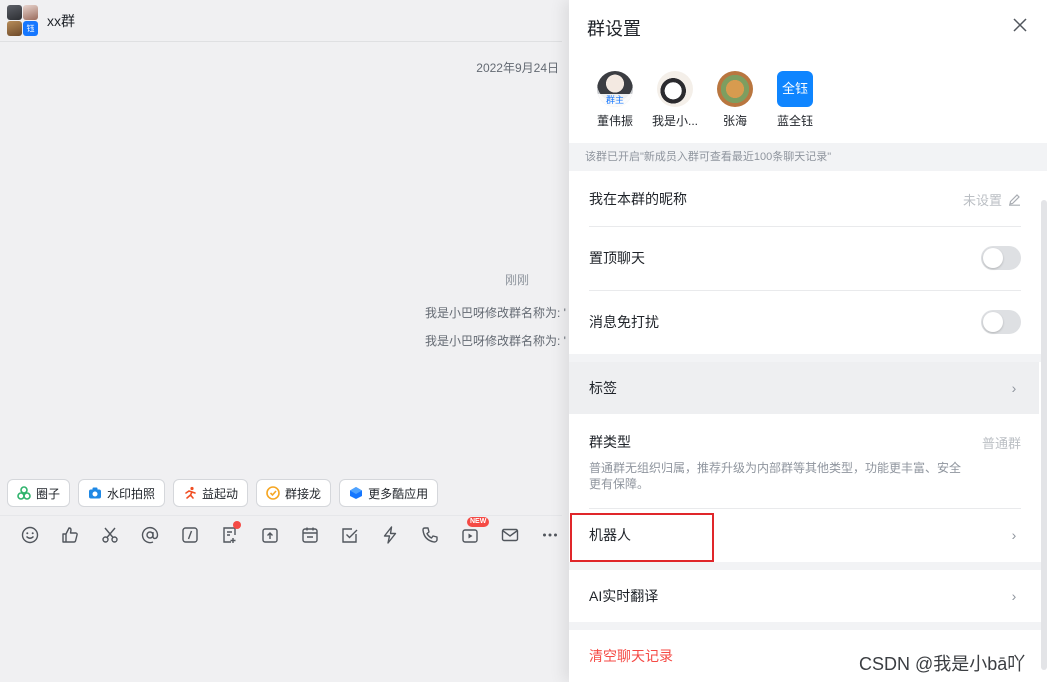  I want to click on tags-label: 标签, so click(603, 388).